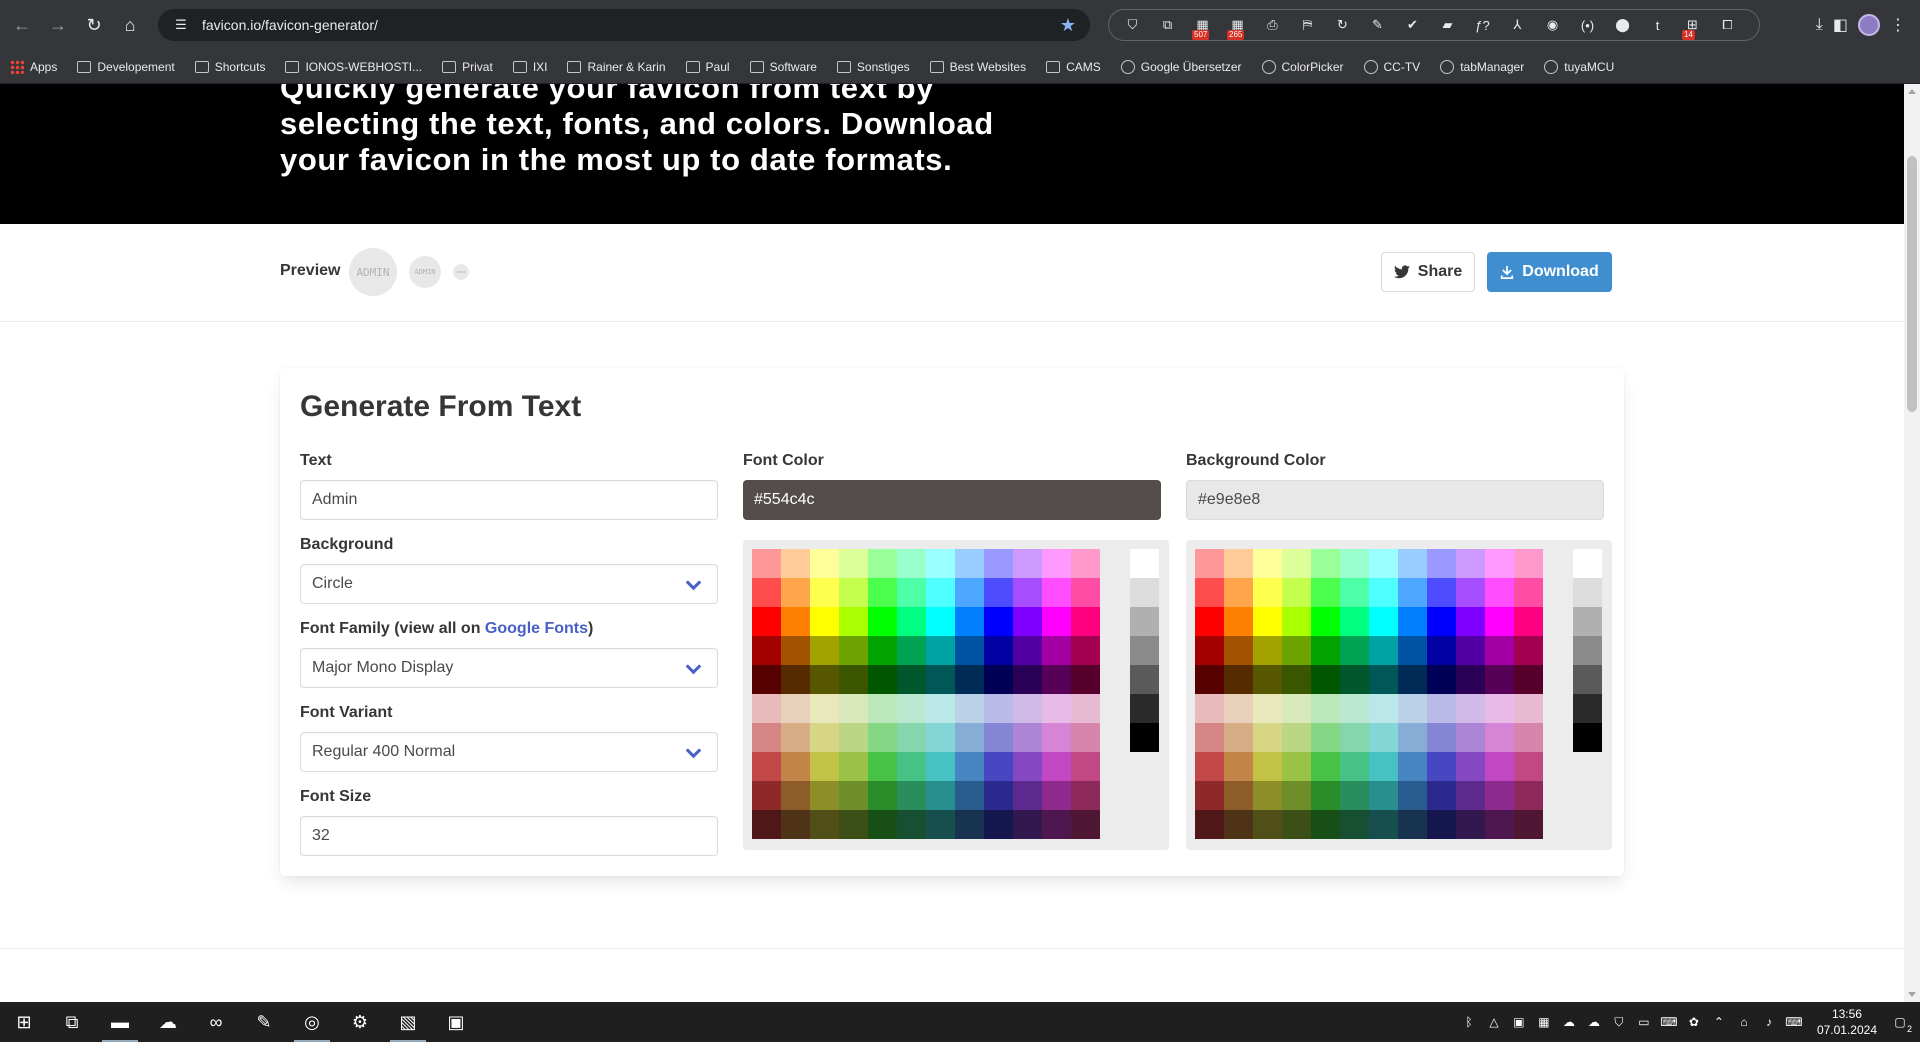 This screenshot has height=1042, width=1920. Describe the element at coordinates (1902, 1024) in the screenshot. I see `notifications-icon: ▢ 2` at that location.